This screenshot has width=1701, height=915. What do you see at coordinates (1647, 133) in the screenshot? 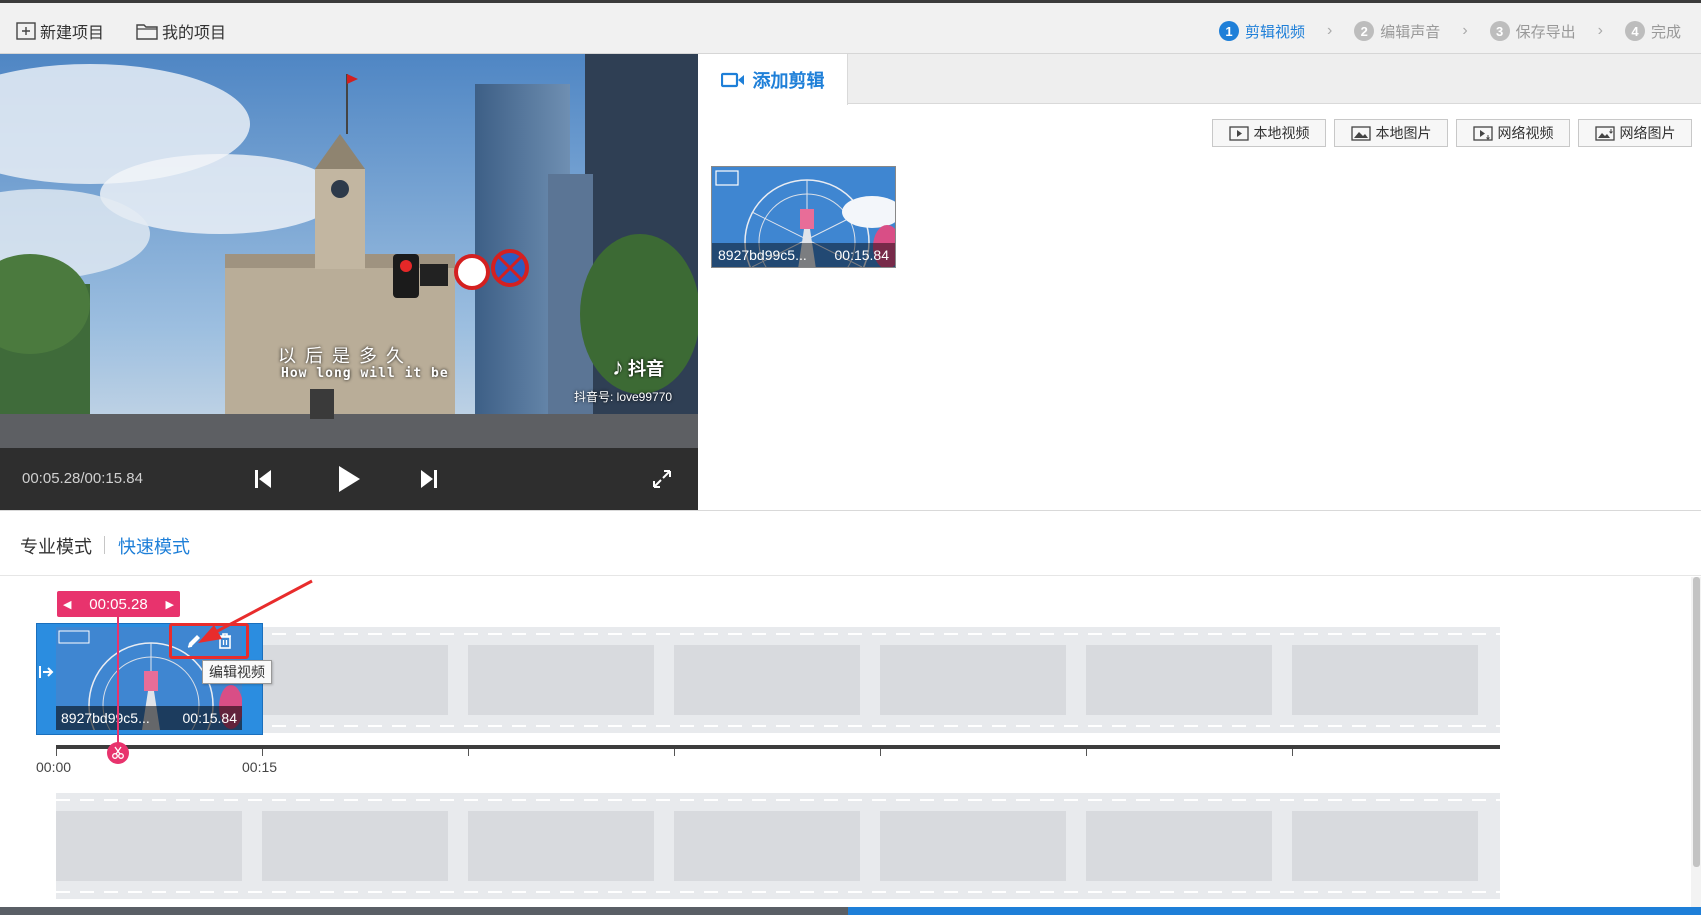
I see `web-image-label: 网络图片` at bounding box center [1647, 133].